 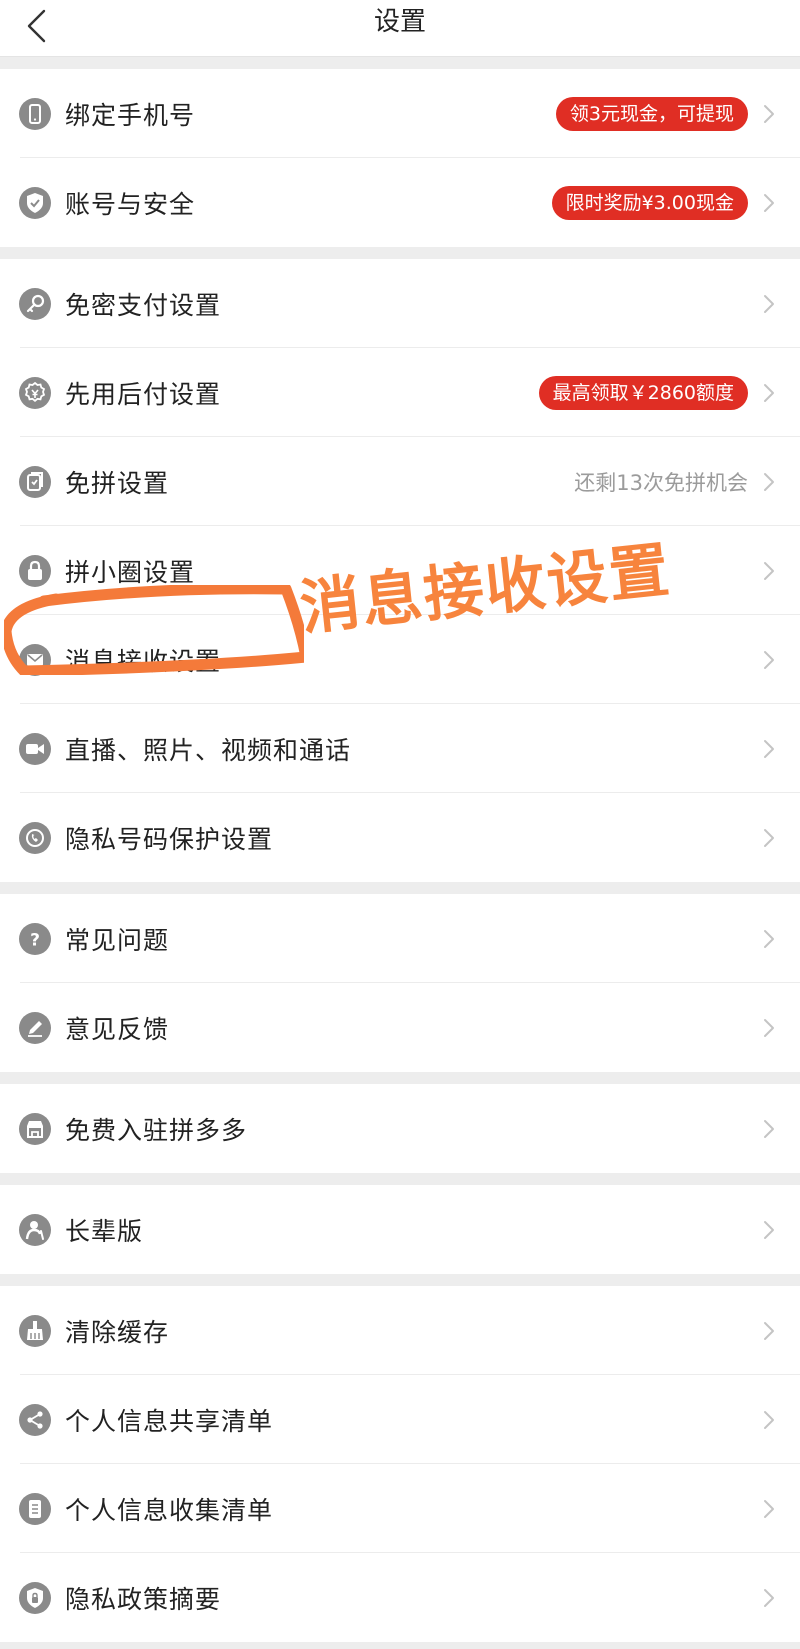 I want to click on settings-row: 直播、照片、视频和通话, so click(x=400, y=748).